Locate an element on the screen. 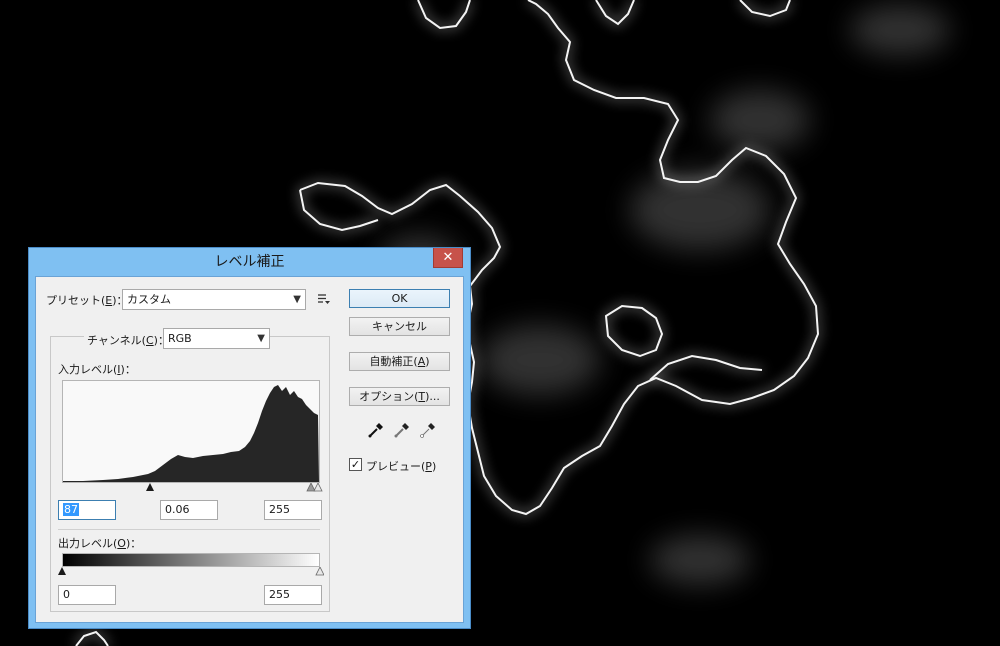  title-bar: レベル補正 ✕ is located at coordinates (249, 262).